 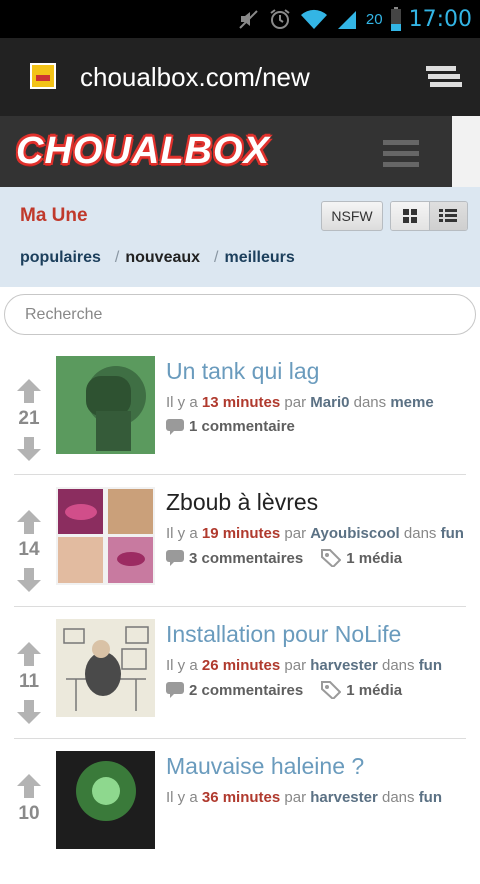 What do you see at coordinates (29, 813) in the screenshot?
I see `vote-score: 10` at bounding box center [29, 813].